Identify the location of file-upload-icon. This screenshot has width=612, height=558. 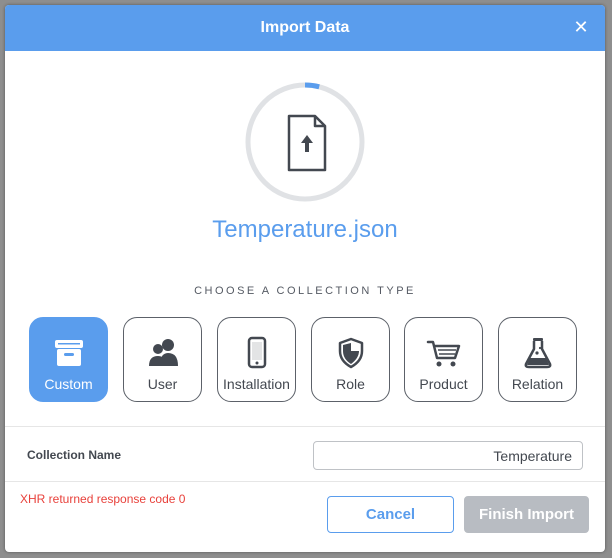
(307, 143).